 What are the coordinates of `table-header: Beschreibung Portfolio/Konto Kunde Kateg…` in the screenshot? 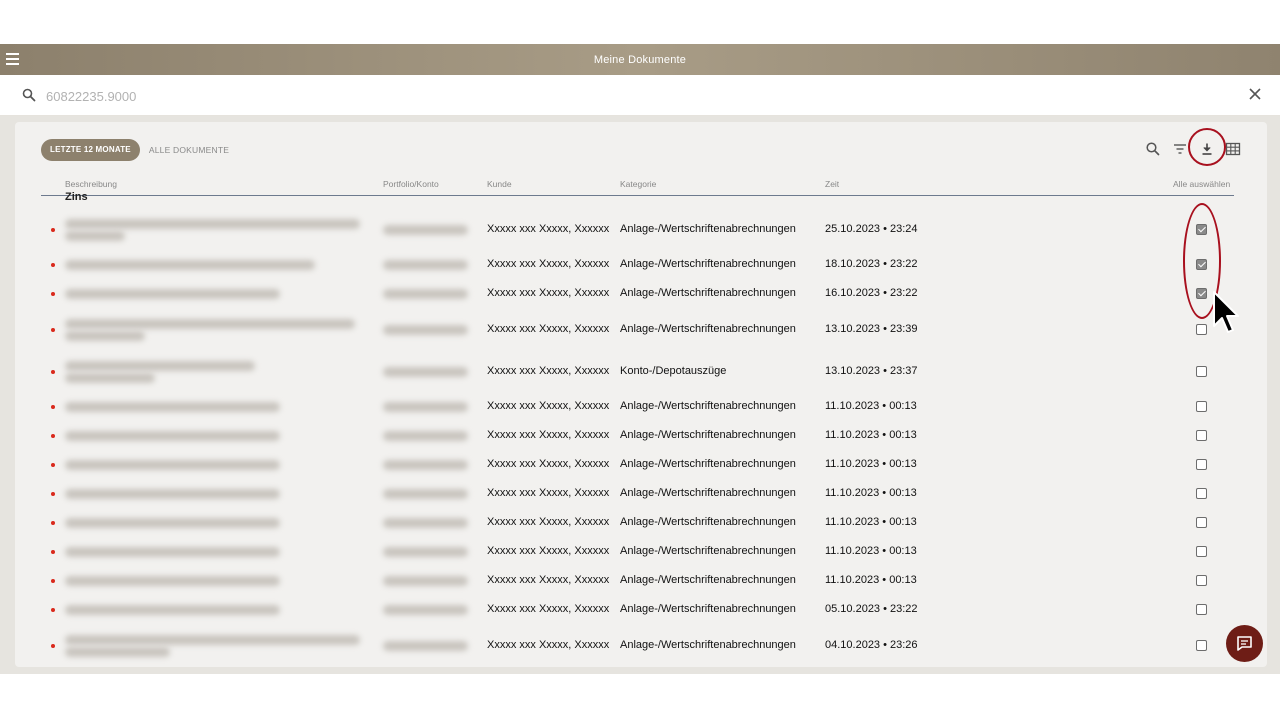 It's located at (637, 187).